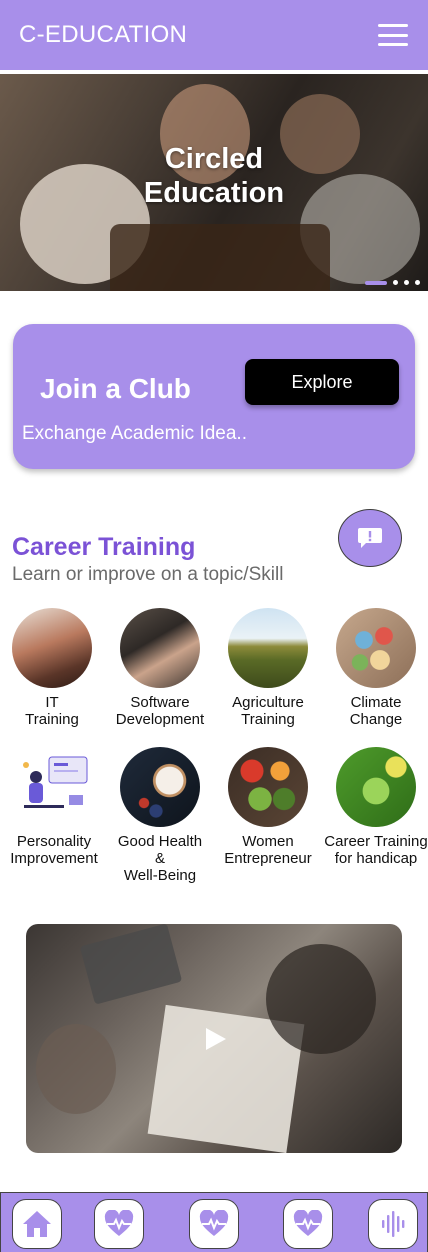 This screenshot has width=428, height=1252. I want to click on course-label: Agriculture Training, so click(268, 711).